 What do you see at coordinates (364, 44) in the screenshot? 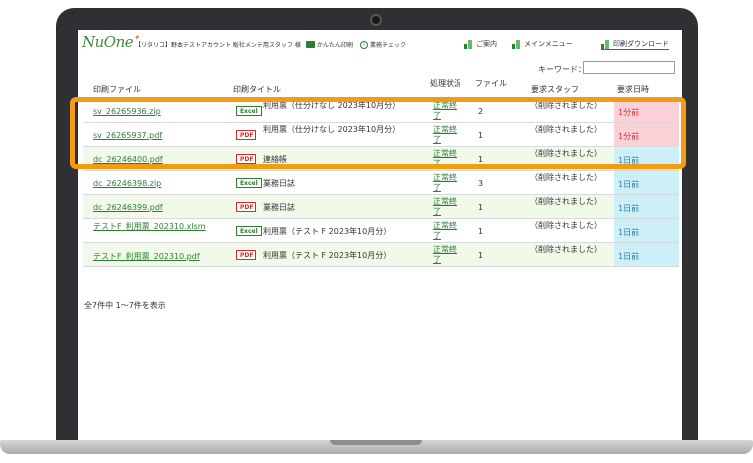
I see `info-icon: i` at bounding box center [364, 44].